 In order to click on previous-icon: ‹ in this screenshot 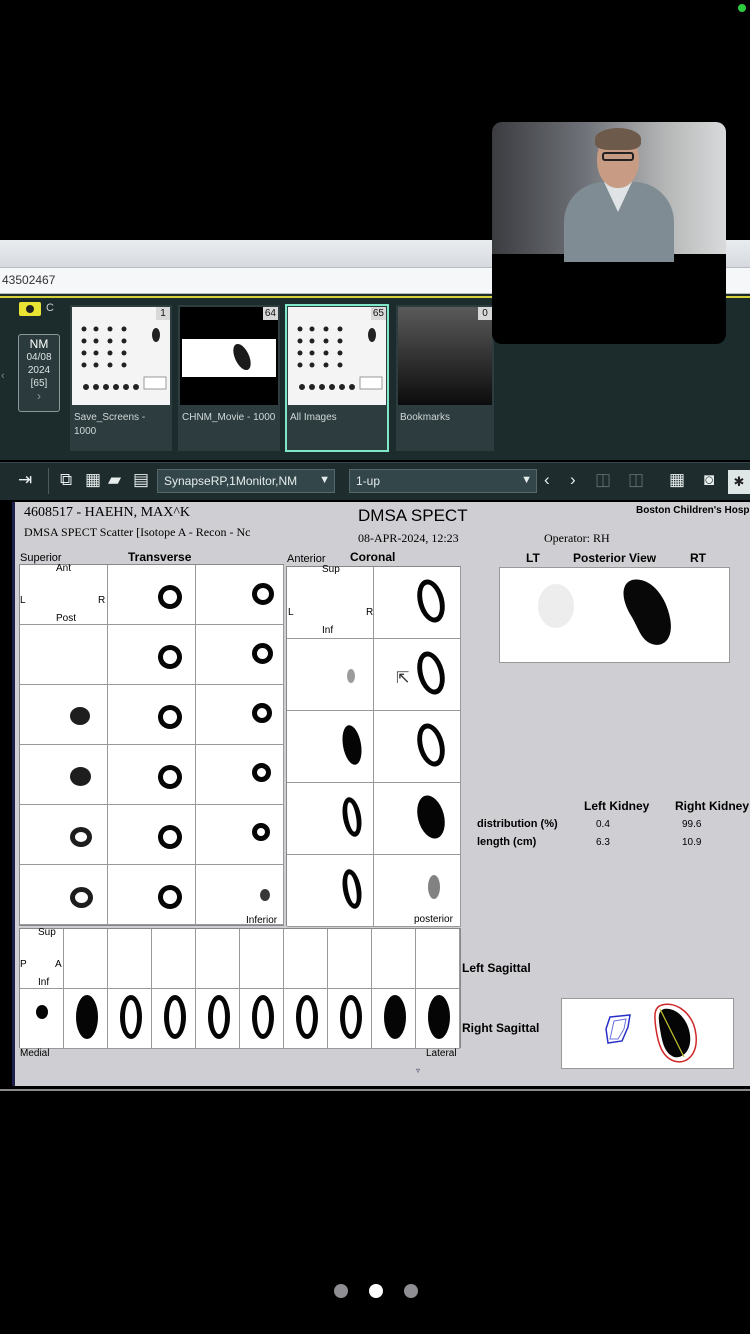, I will do `click(547, 480)`.